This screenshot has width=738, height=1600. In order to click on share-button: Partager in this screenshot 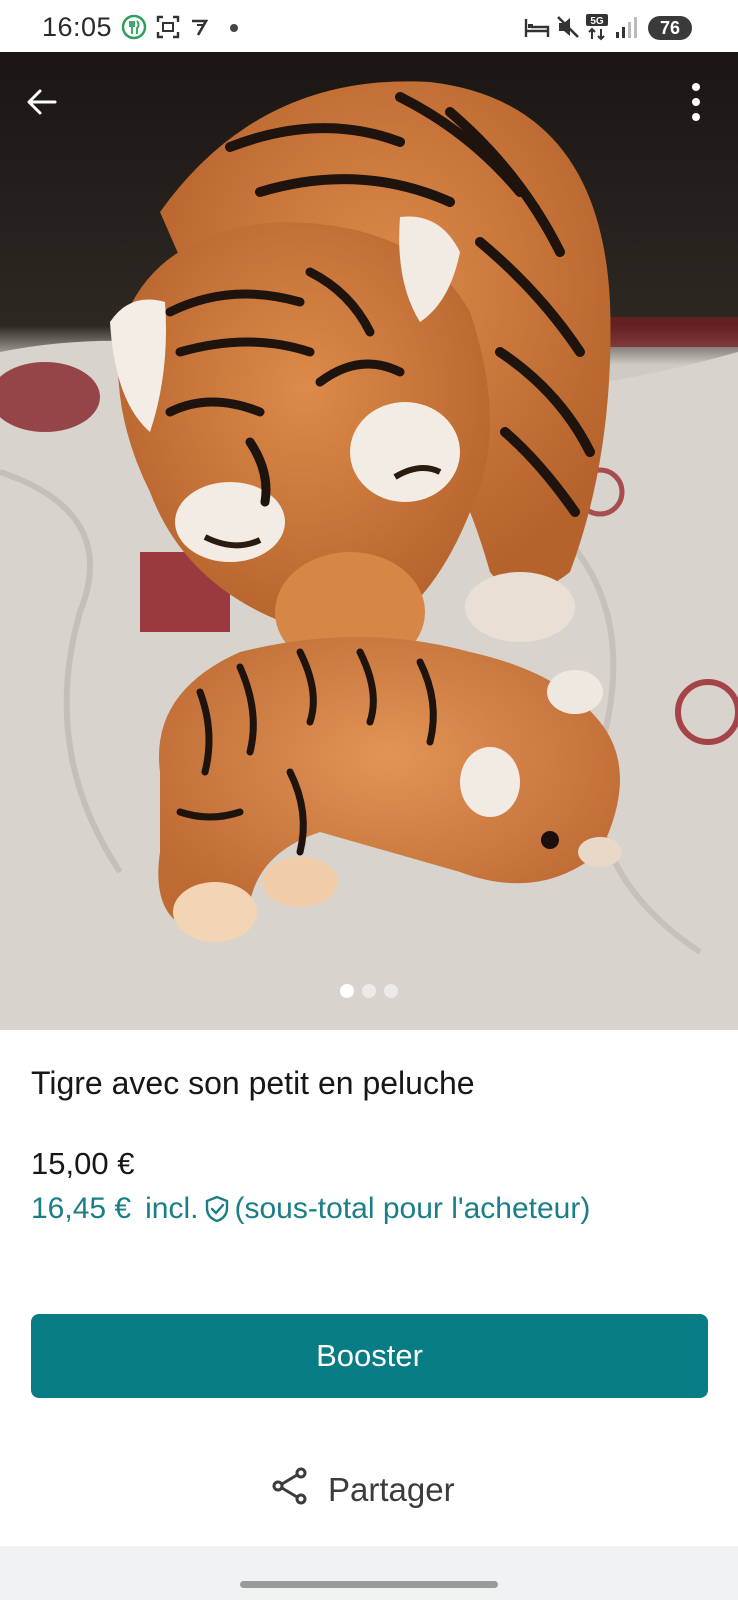, I will do `click(362, 1490)`.